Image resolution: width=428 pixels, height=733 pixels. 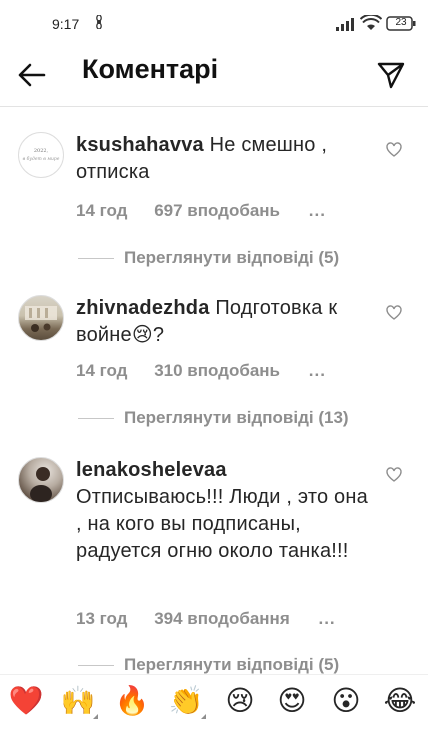 I want to click on battery-level: 23, so click(x=401, y=22).